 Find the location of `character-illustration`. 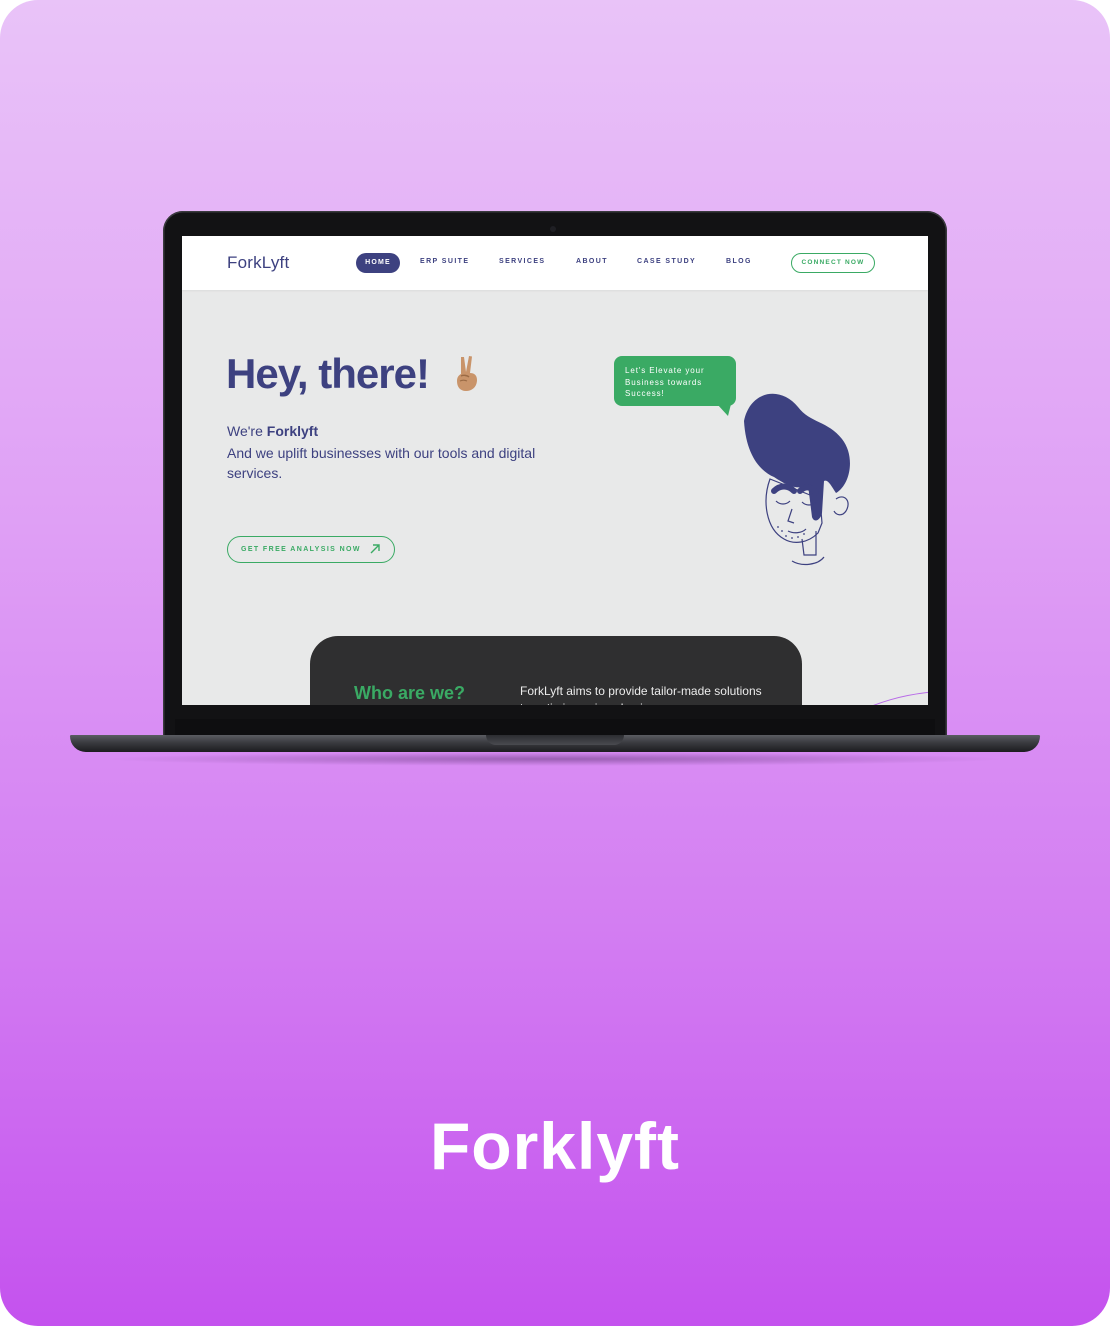

character-illustration is located at coordinates (797, 479).